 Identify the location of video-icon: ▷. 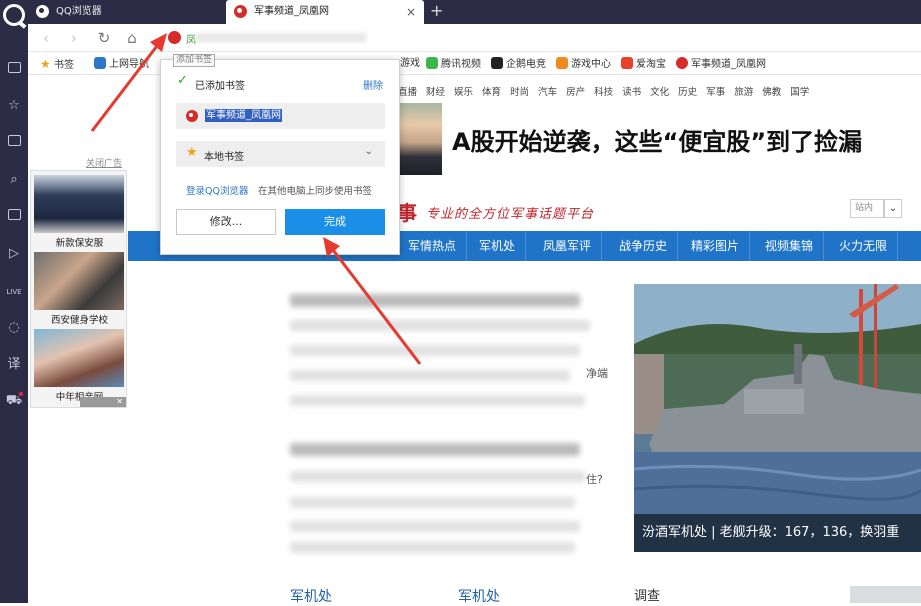
(14, 254).